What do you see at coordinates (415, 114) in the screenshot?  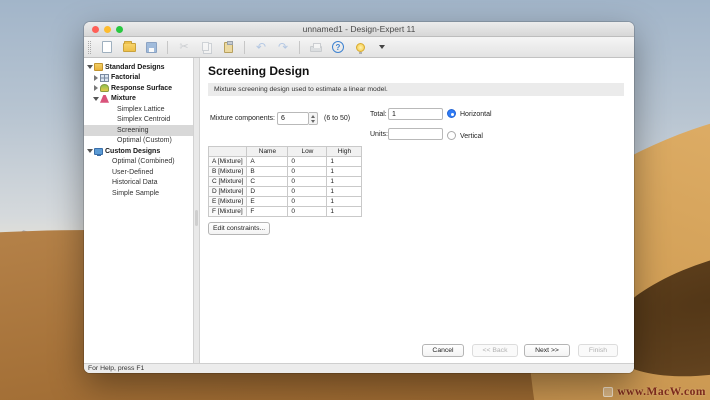 I see `total-input` at bounding box center [415, 114].